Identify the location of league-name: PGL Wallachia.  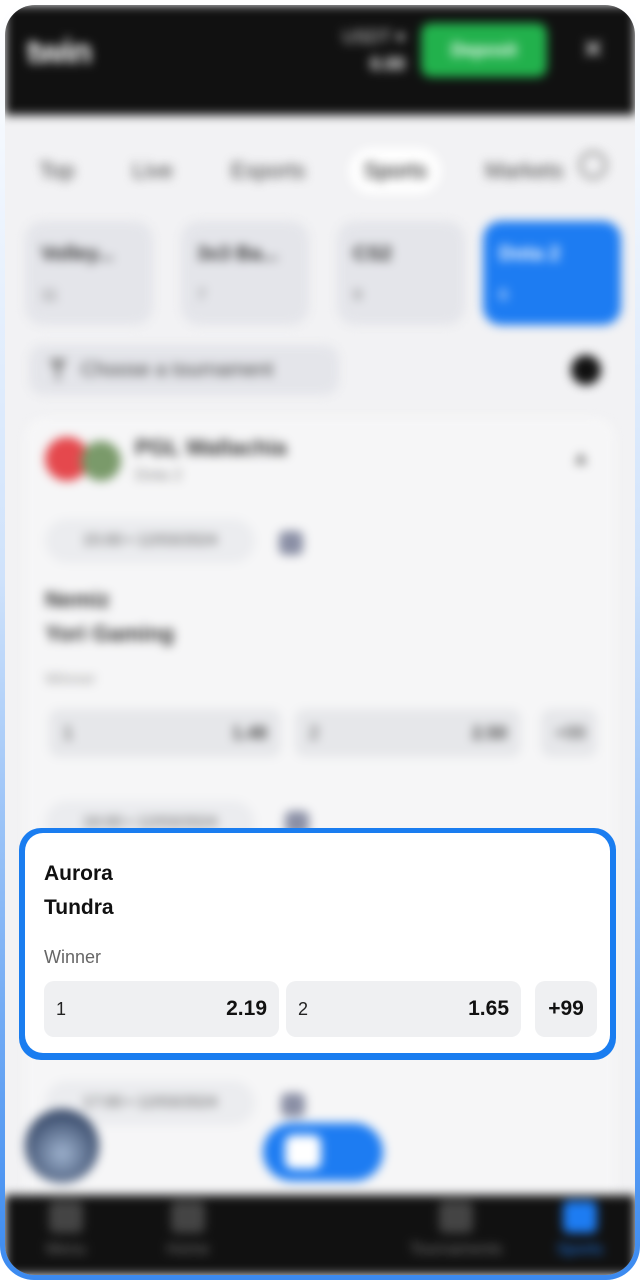
(211, 447).